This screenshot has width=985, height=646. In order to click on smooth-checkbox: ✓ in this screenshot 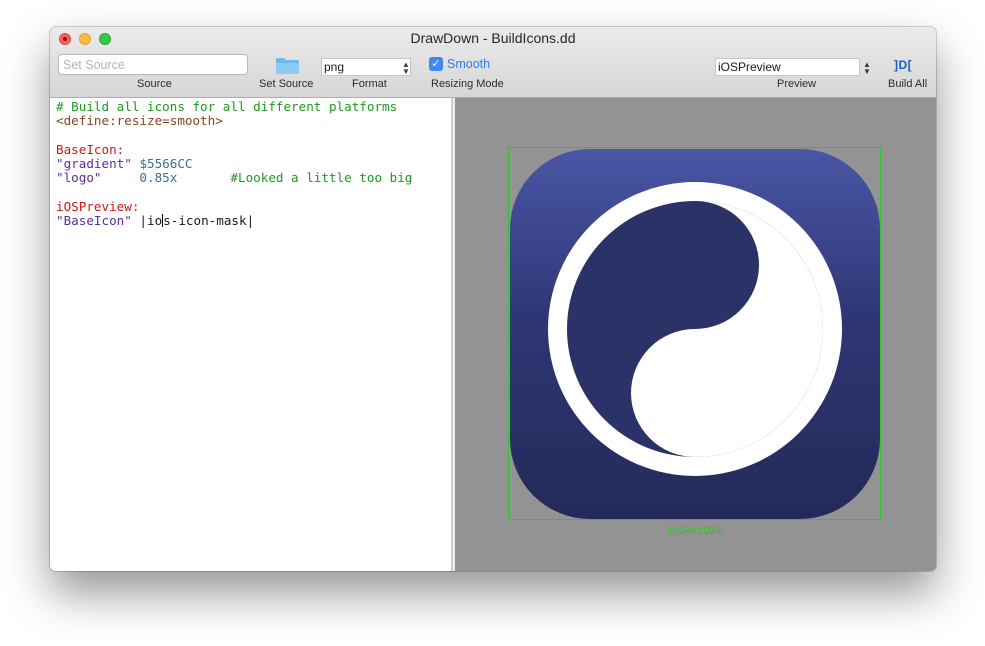, I will do `click(436, 64)`.